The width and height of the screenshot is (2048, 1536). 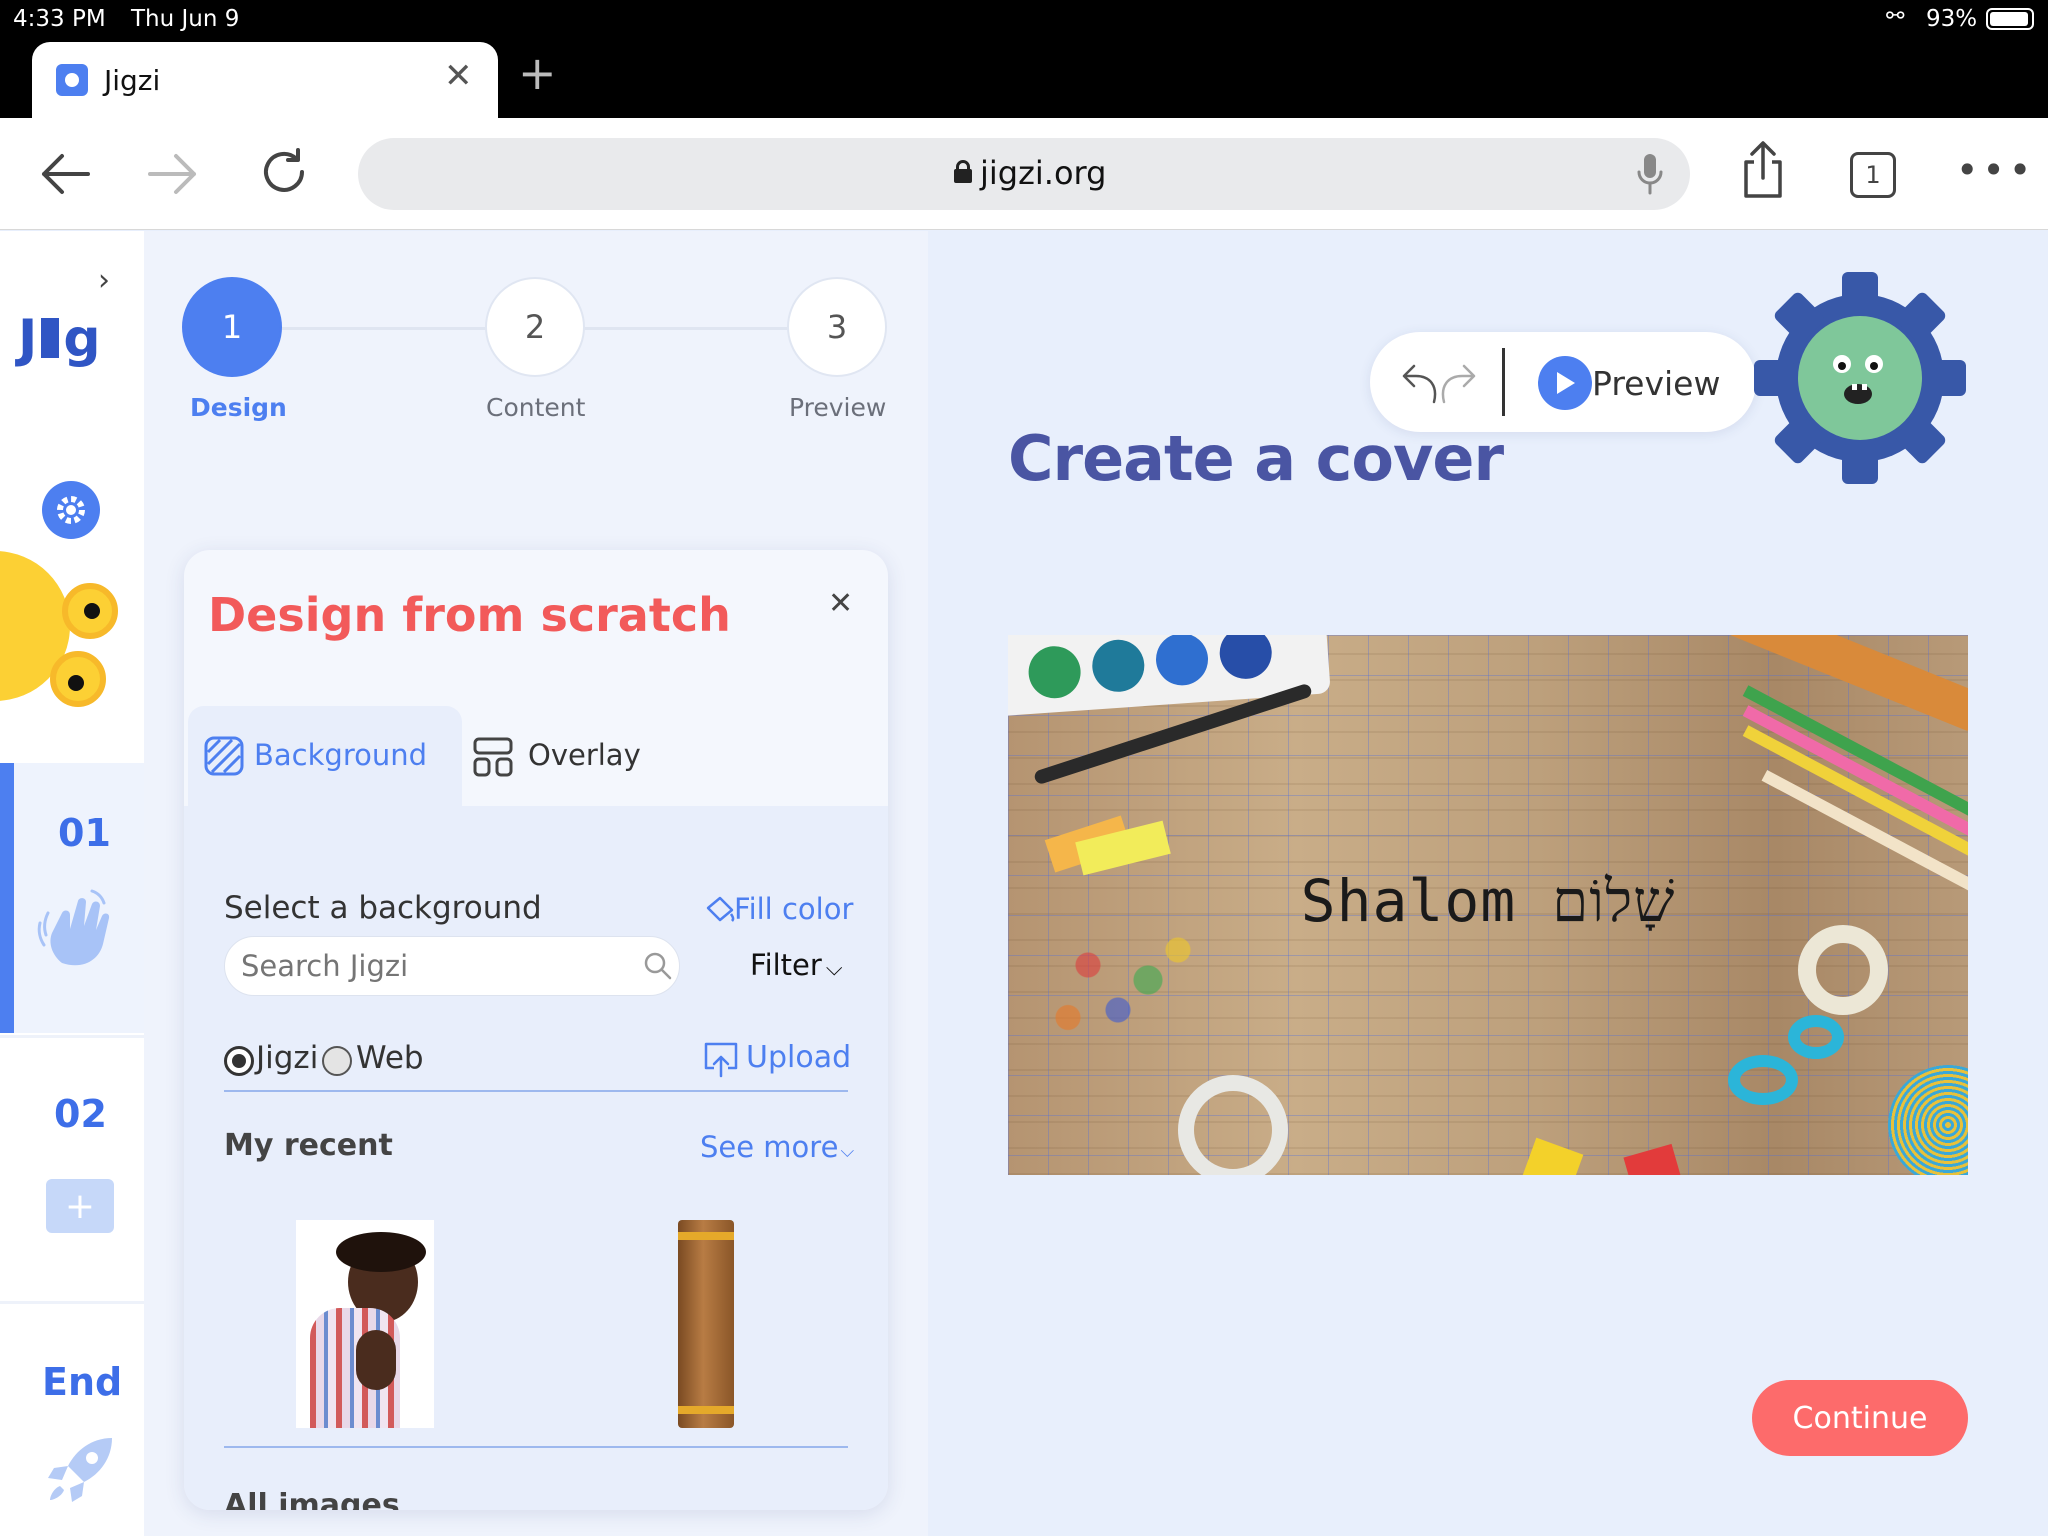 What do you see at coordinates (65, 174) in the screenshot?
I see `back-arrow-icon` at bounding box center [65, 174].